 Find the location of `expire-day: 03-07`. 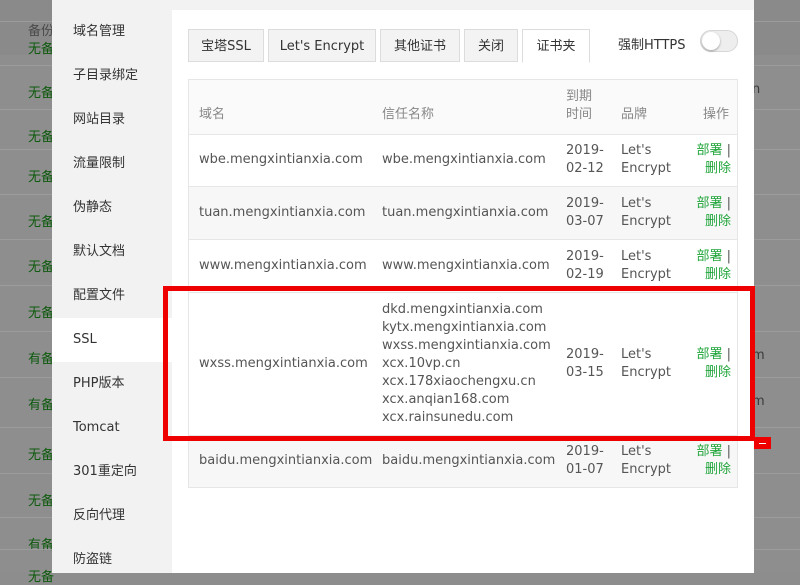

expire-day: 03-07 is located at coordinates (585, 221).